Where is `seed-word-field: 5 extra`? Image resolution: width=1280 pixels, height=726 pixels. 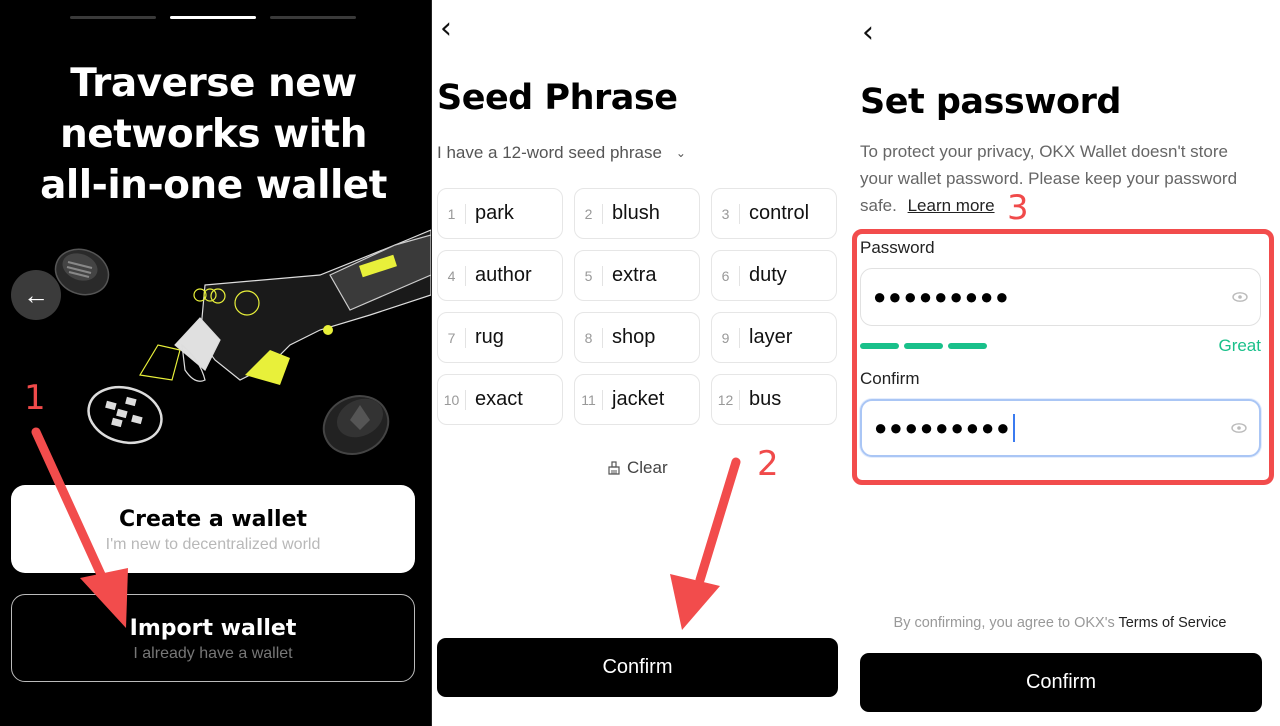 seed-word-field: 5 extra is located at coordinates (637, 275).